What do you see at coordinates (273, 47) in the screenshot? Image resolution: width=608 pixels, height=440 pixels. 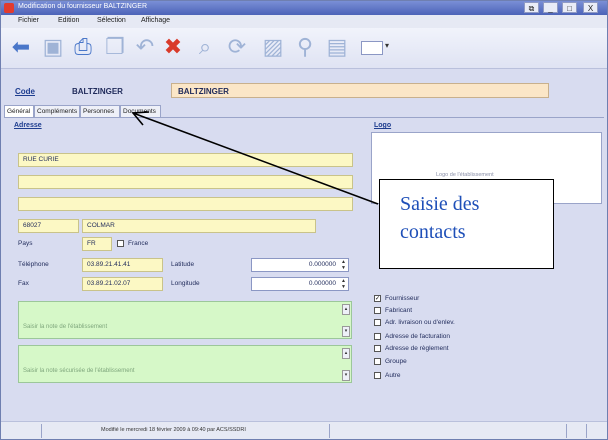 I see `image-icon: ▨` at bounding box center [273, 47].